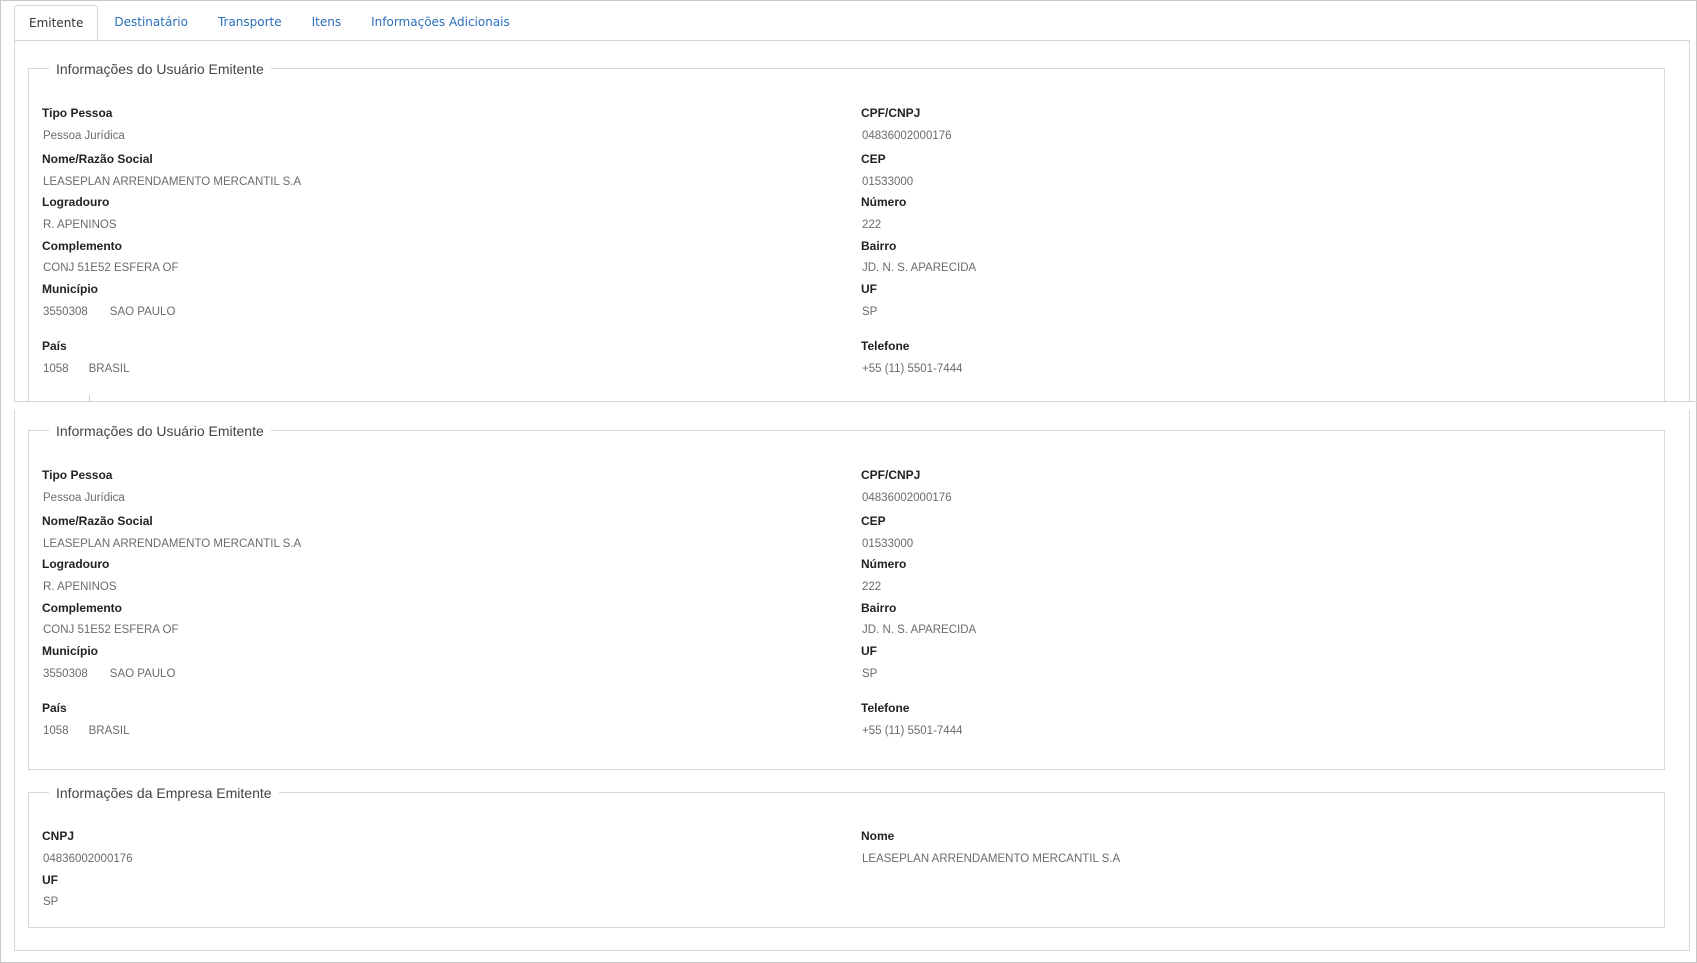 The height and width of the screenshot is (963, 1697). Describe the element at coordinates (326, 22) in the screenshot. I see `tab-itens: Itens` at that location.